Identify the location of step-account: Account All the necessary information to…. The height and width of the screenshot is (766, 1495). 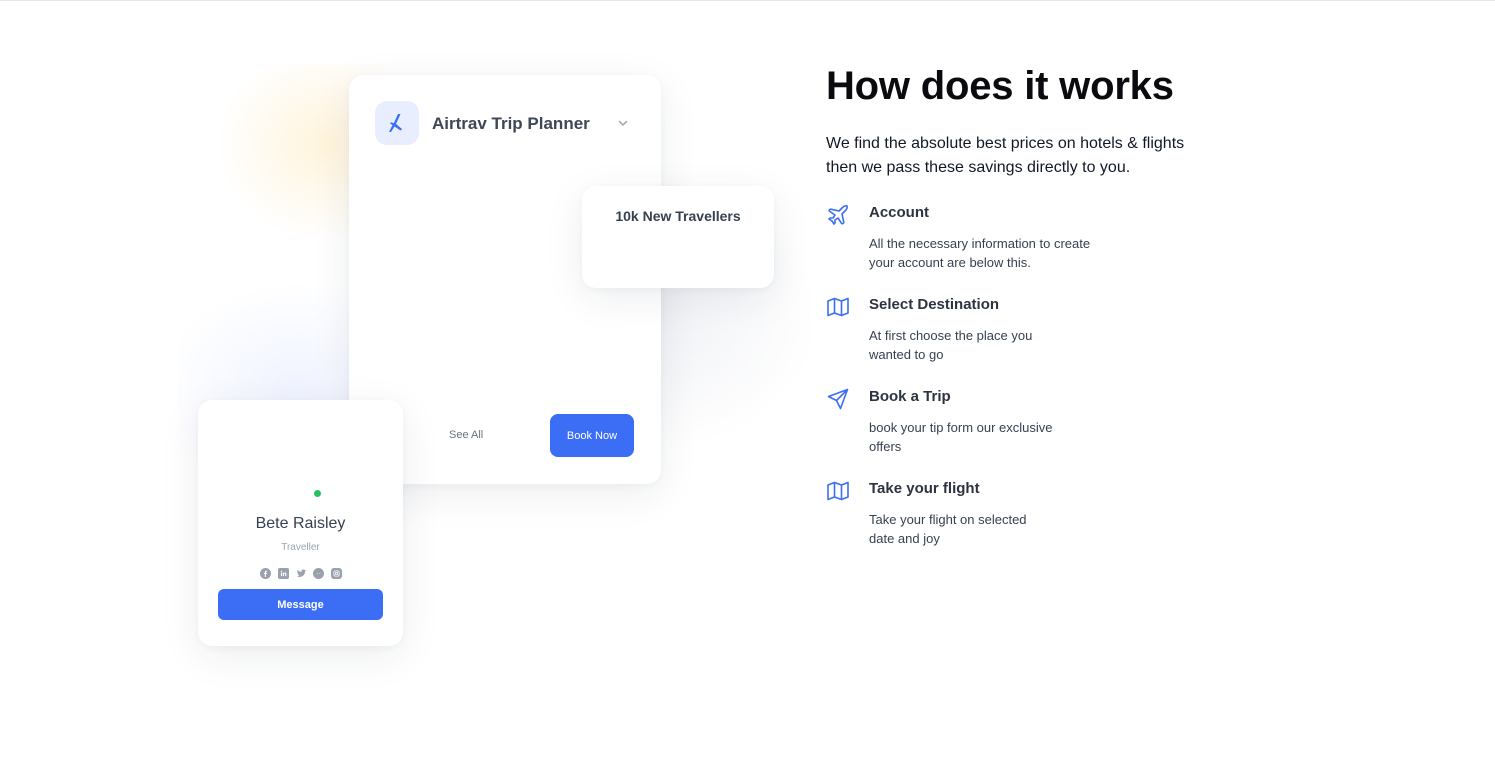
(1036, 247).